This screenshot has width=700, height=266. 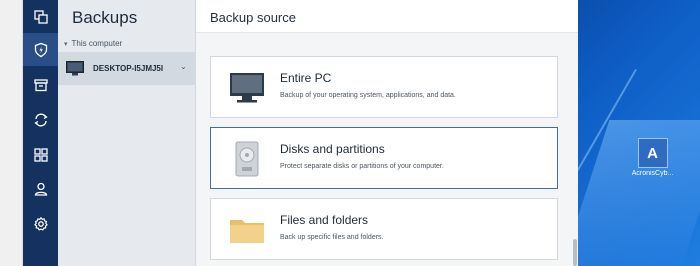 I want to click on copy-icon, so click(x=40, y=16).